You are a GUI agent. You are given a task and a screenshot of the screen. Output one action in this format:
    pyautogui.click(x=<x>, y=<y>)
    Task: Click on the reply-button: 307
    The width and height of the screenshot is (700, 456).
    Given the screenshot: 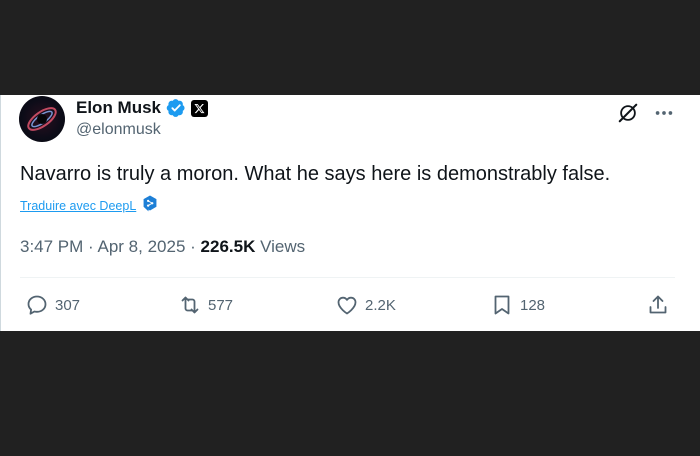 What is the action you would take?
    pyautogui.click(x=52, y=305)
    